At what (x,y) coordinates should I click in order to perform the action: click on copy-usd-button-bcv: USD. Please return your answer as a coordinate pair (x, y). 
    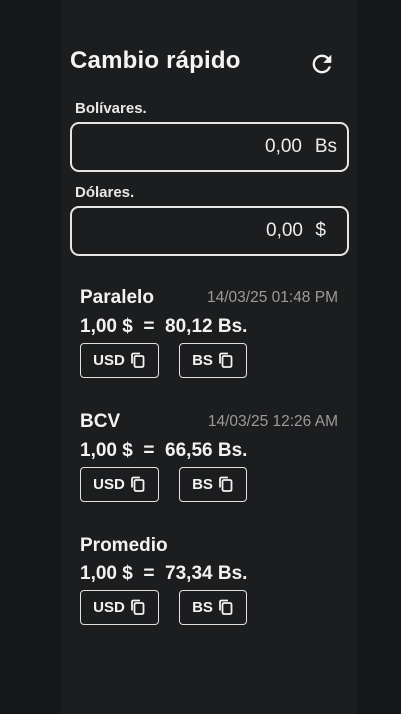
    Looking at the image, I should click on (119, 484).